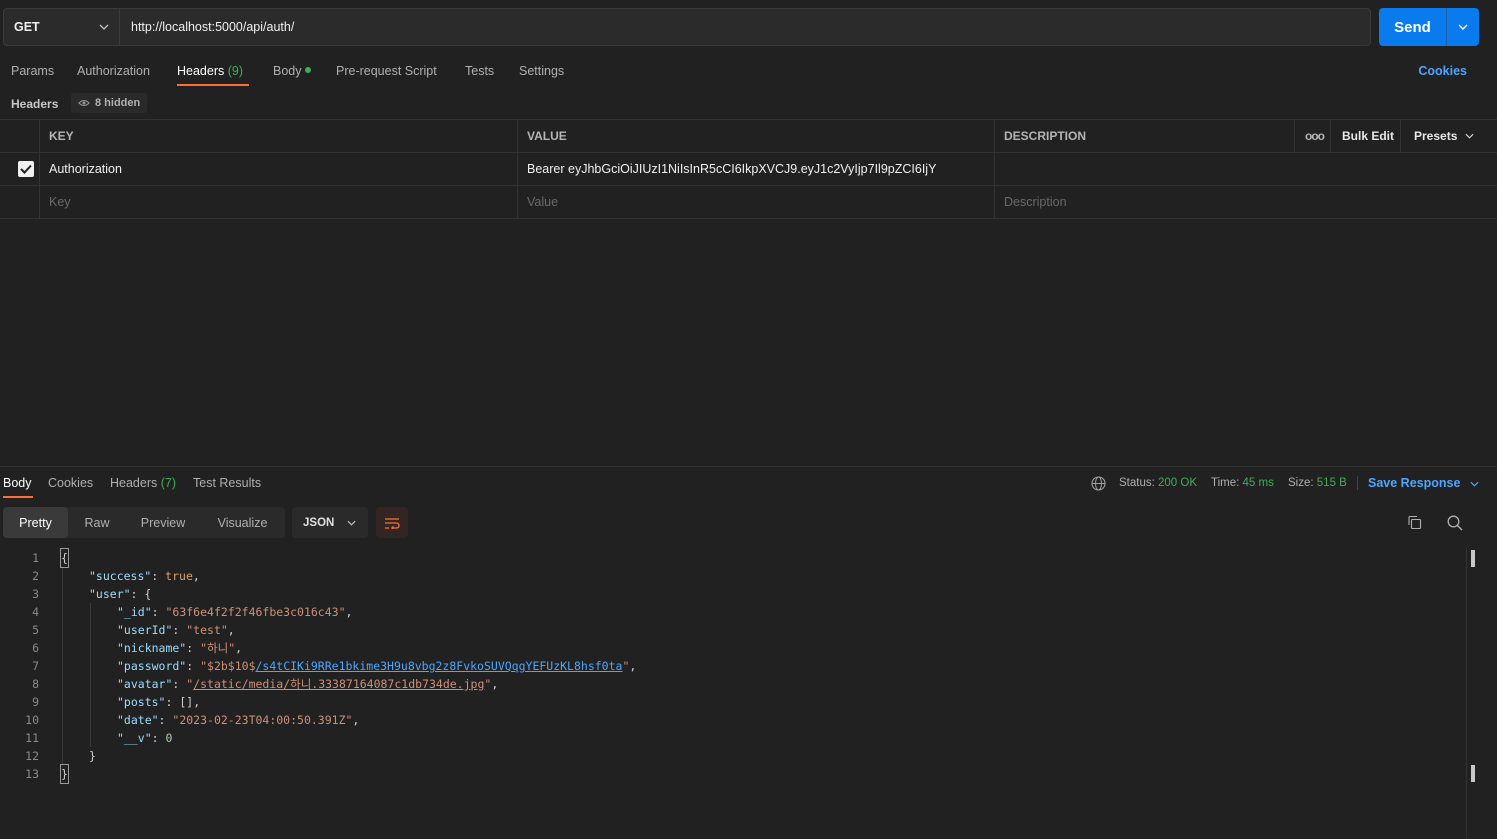 The height and width of the screenshot is (839, 1497). I want to click on hidden-headers-toggle: 8 hidden, so click(109, 103).